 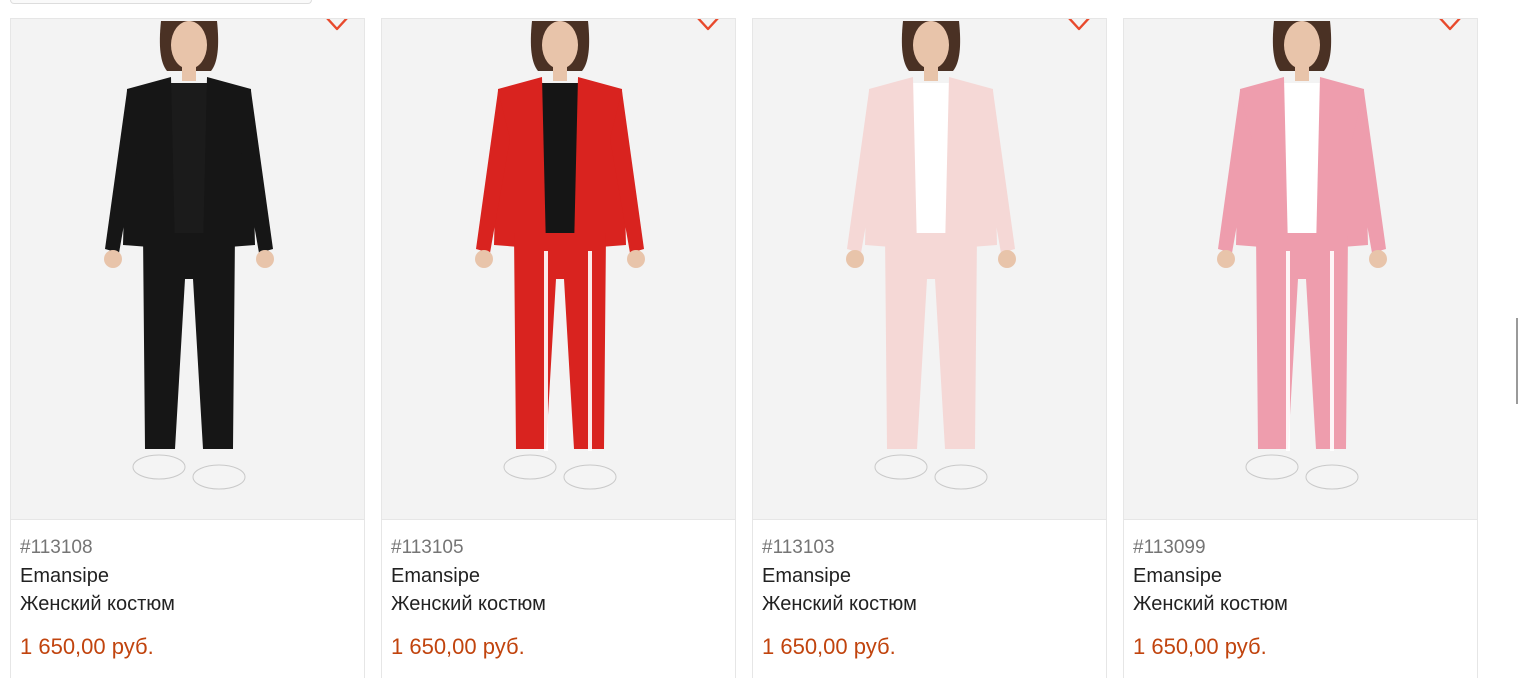 I want to click on product-sku: #113108, so click(x=56, y=547).